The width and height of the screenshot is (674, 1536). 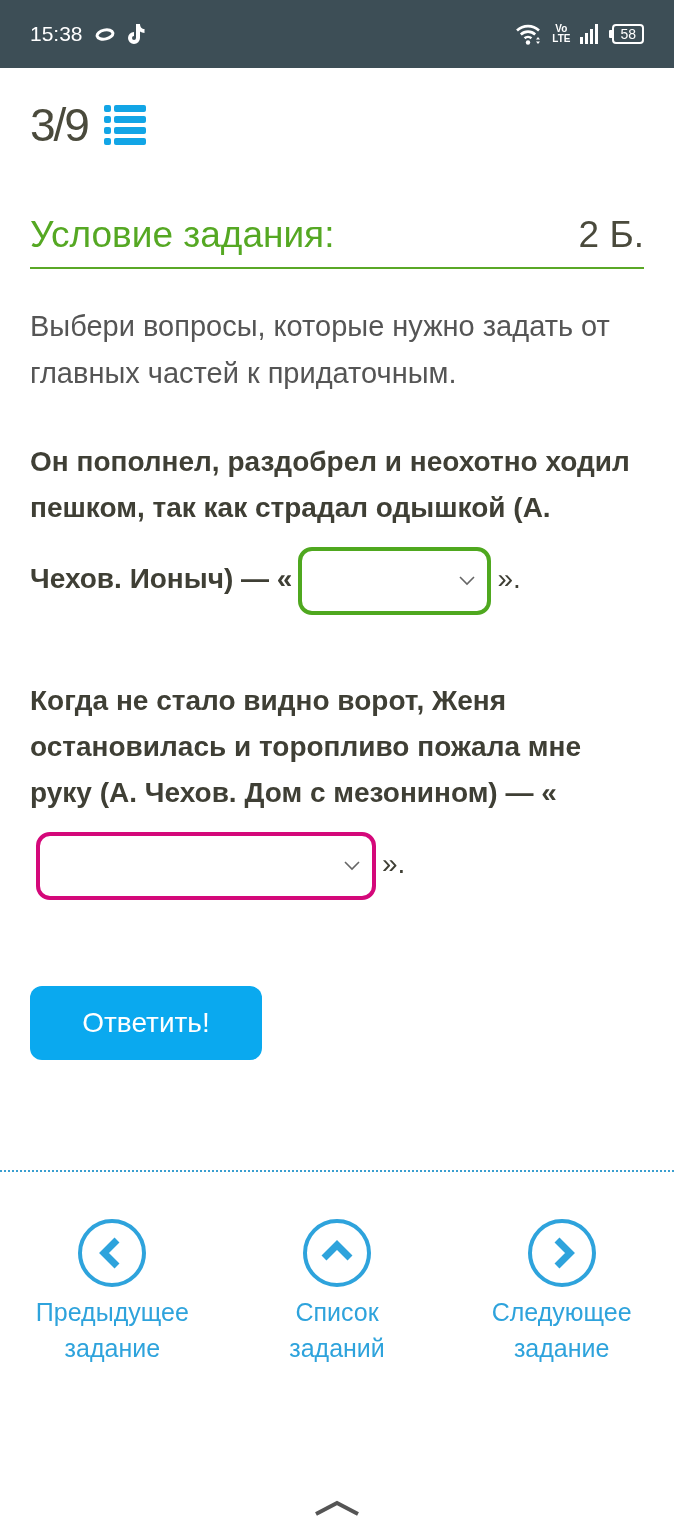 What do you see at coordinates (337, 1292) in the screenshot?
I see `task-list-button: Список заданий` at bounding box center [337, 1292].